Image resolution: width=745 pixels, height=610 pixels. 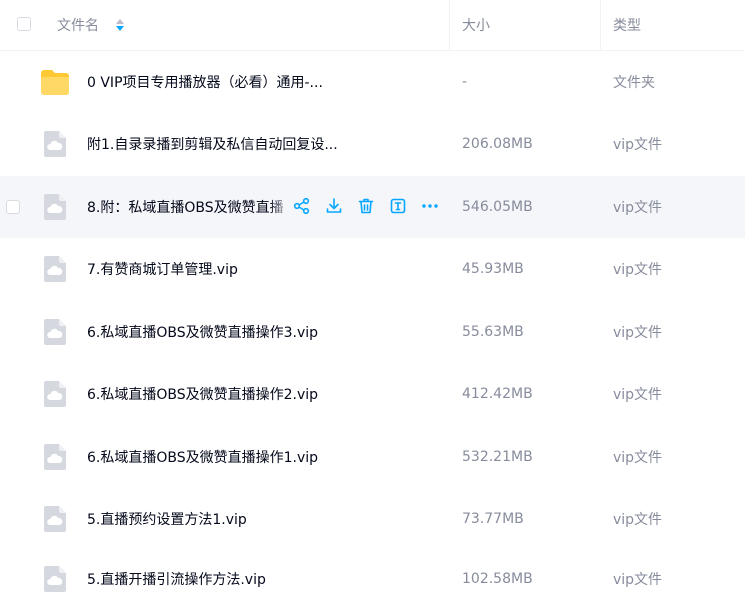 What do you see at coordinates (497, 457) in the screenshot?
I see `file-size: 532.21MB` at bounding box center [497, 457].